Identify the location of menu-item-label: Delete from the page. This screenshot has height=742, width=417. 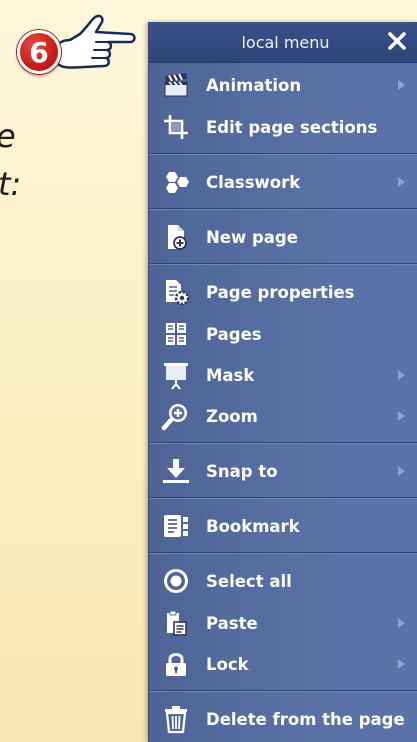
(305, 719).